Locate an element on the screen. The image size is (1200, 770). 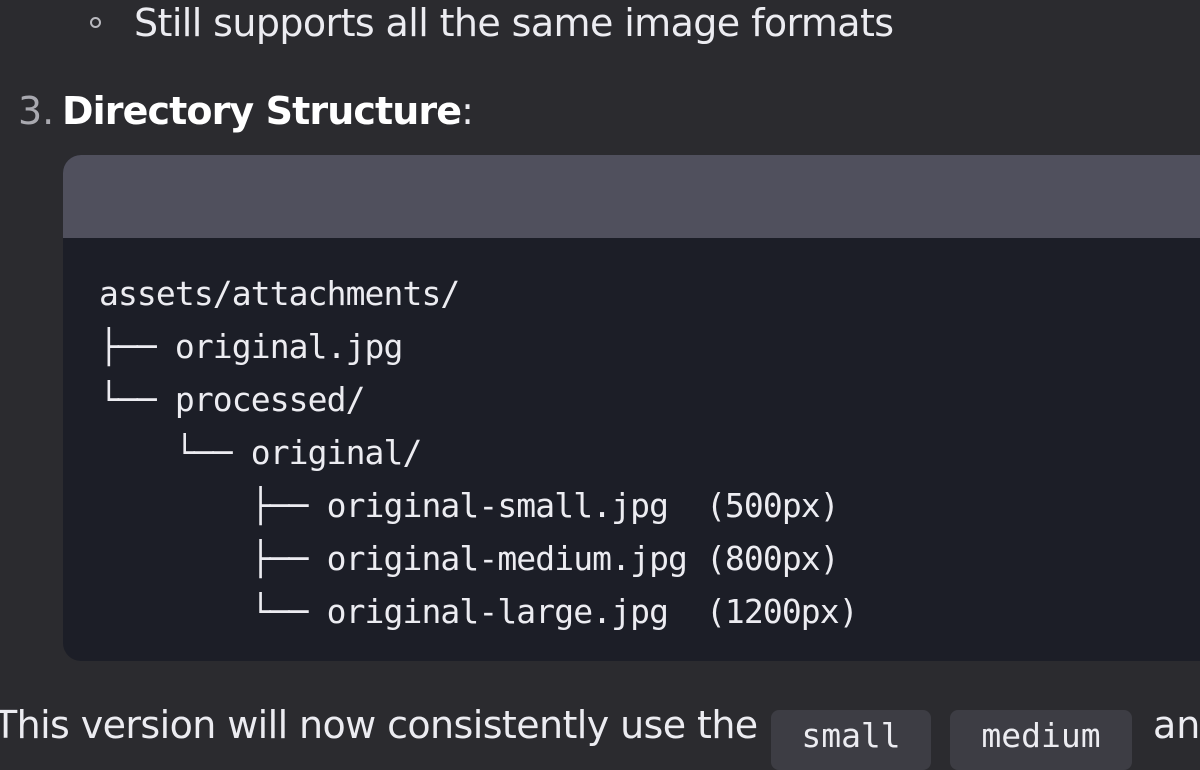
section-title: Directory Structure is located at coordinates (262, 111).